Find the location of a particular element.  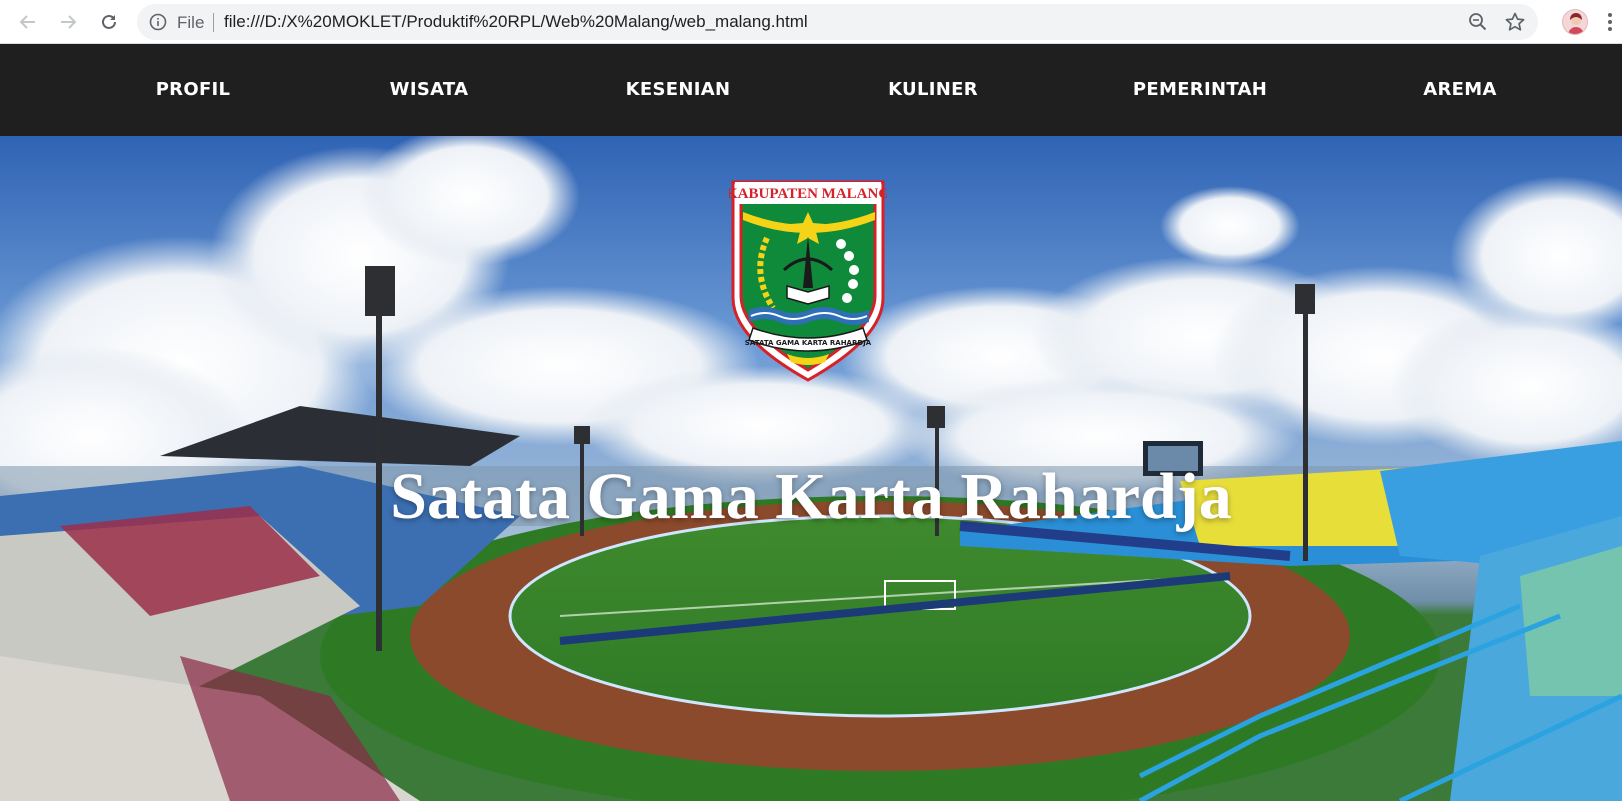

back-arrow-icon is located at coordinates (28, 22).